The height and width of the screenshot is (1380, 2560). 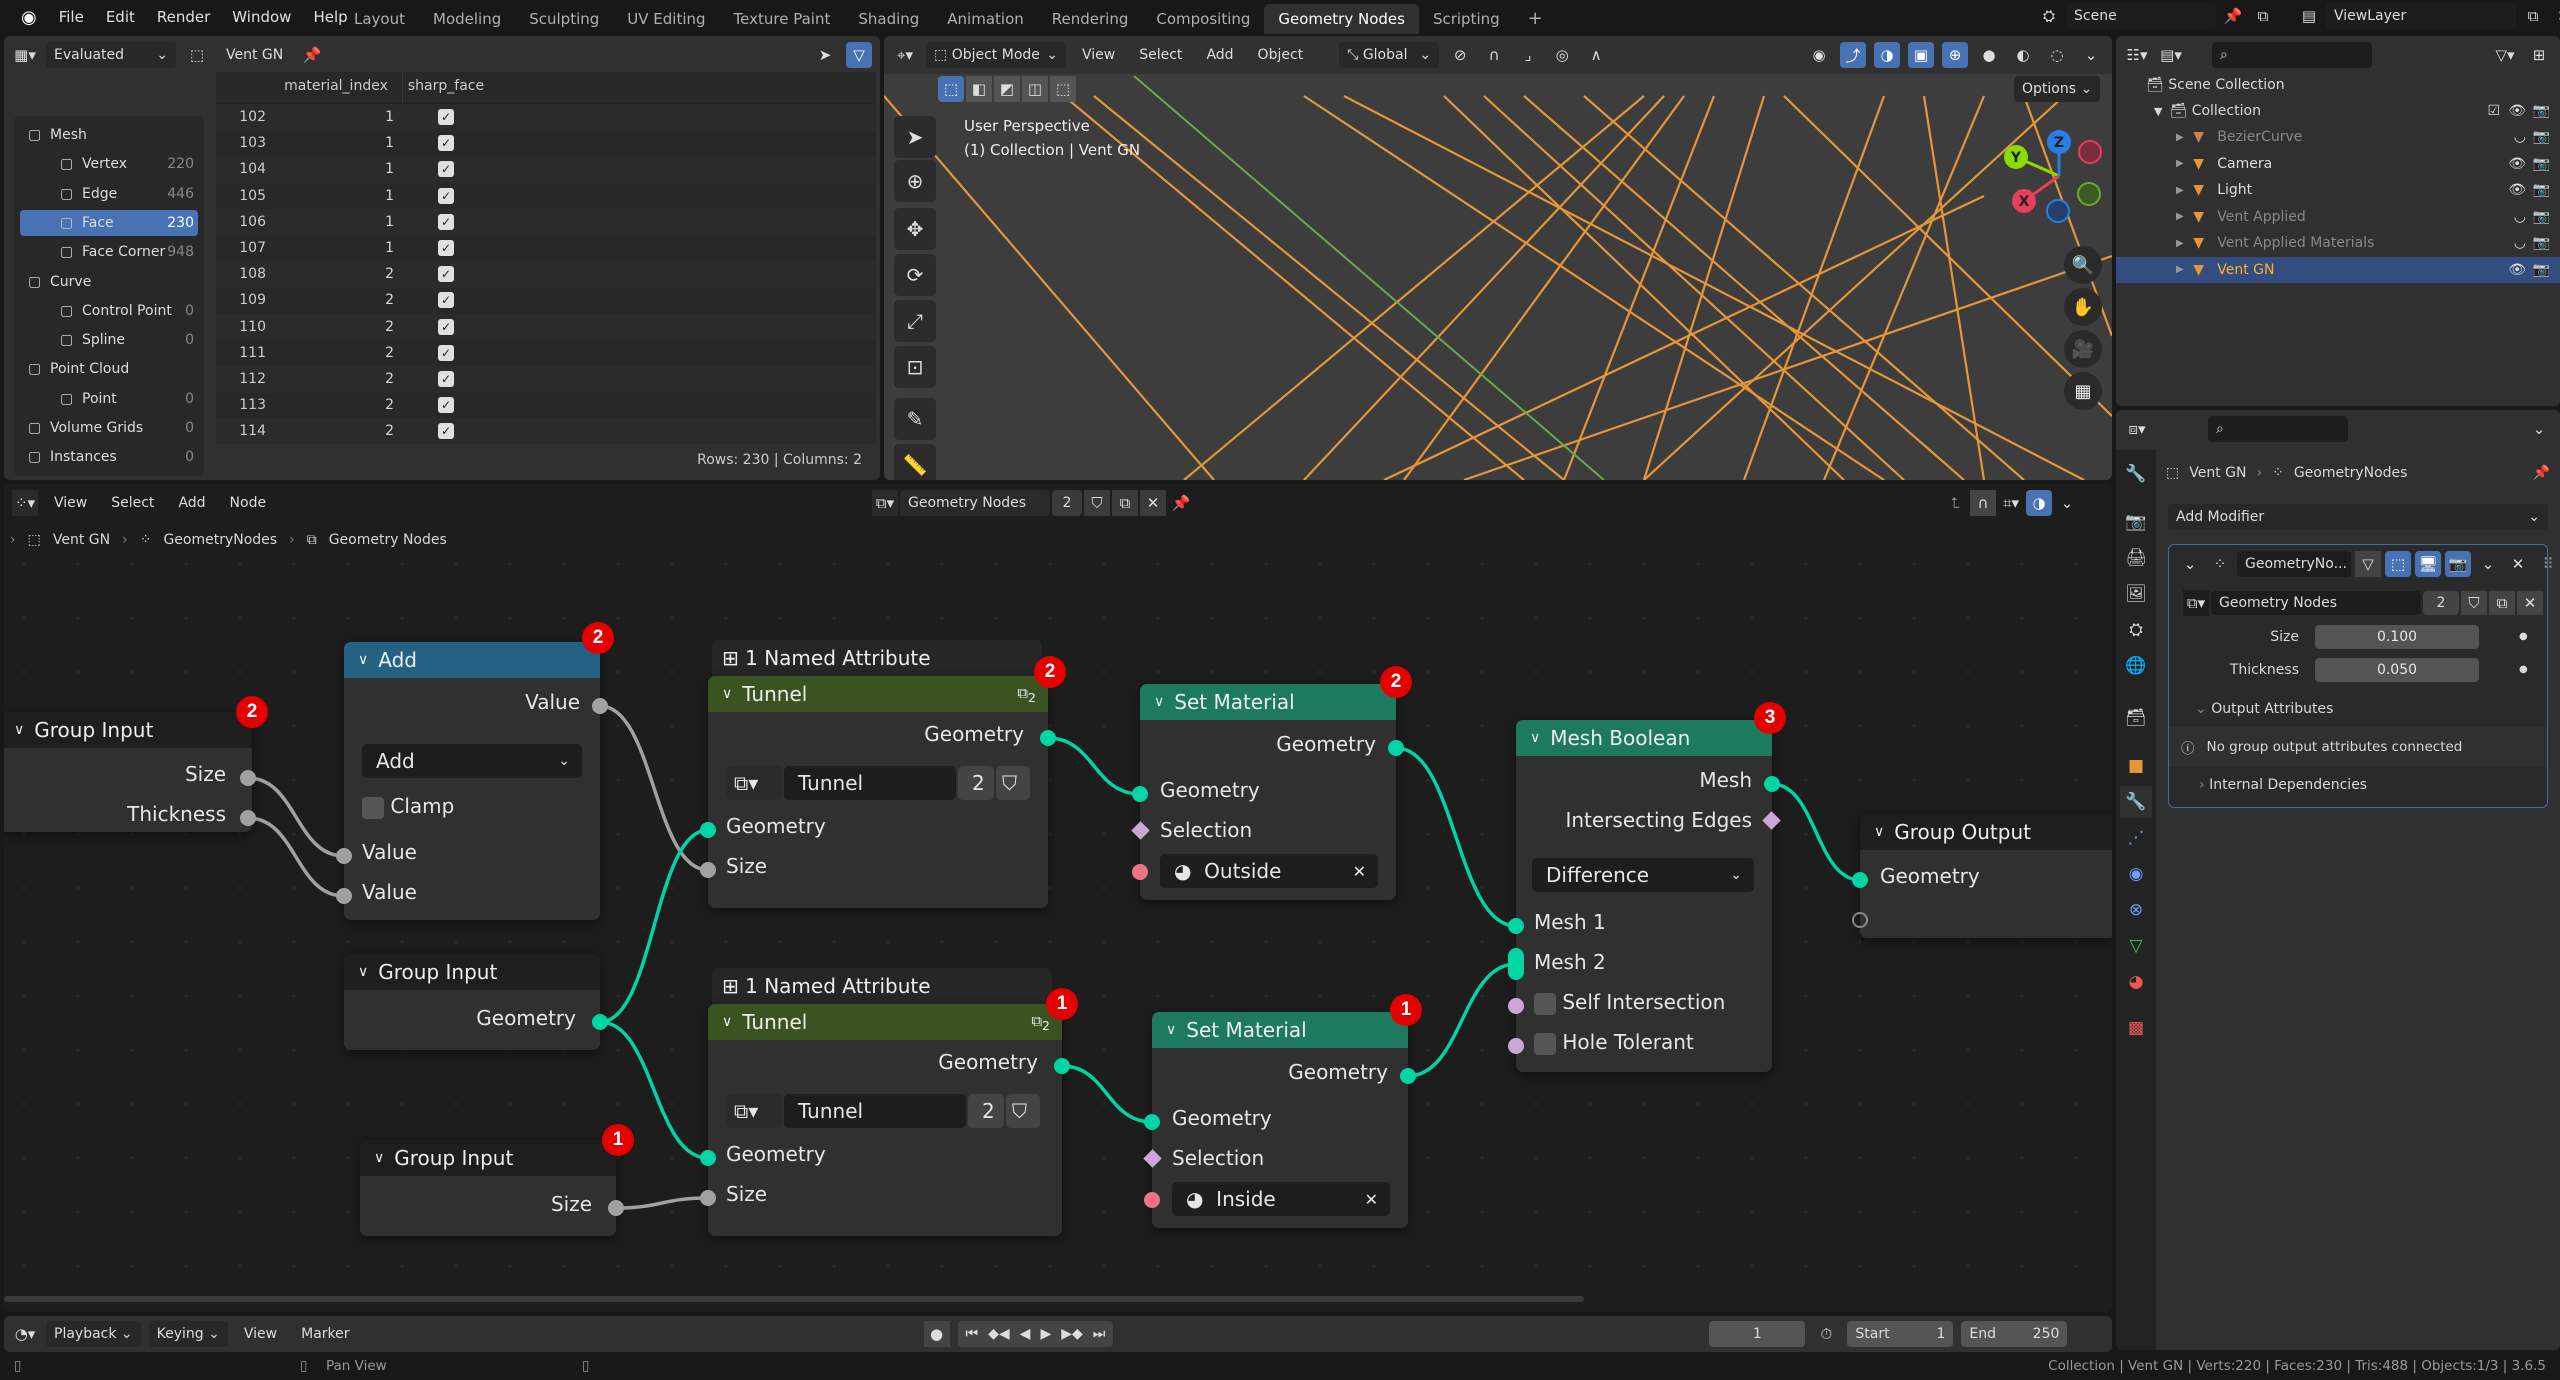 What do you see at coordinates (1982, 876) in the screenshot?
I see `node-group-output: ∨ Group Output Geometry` at bounding box center [1982, 876].